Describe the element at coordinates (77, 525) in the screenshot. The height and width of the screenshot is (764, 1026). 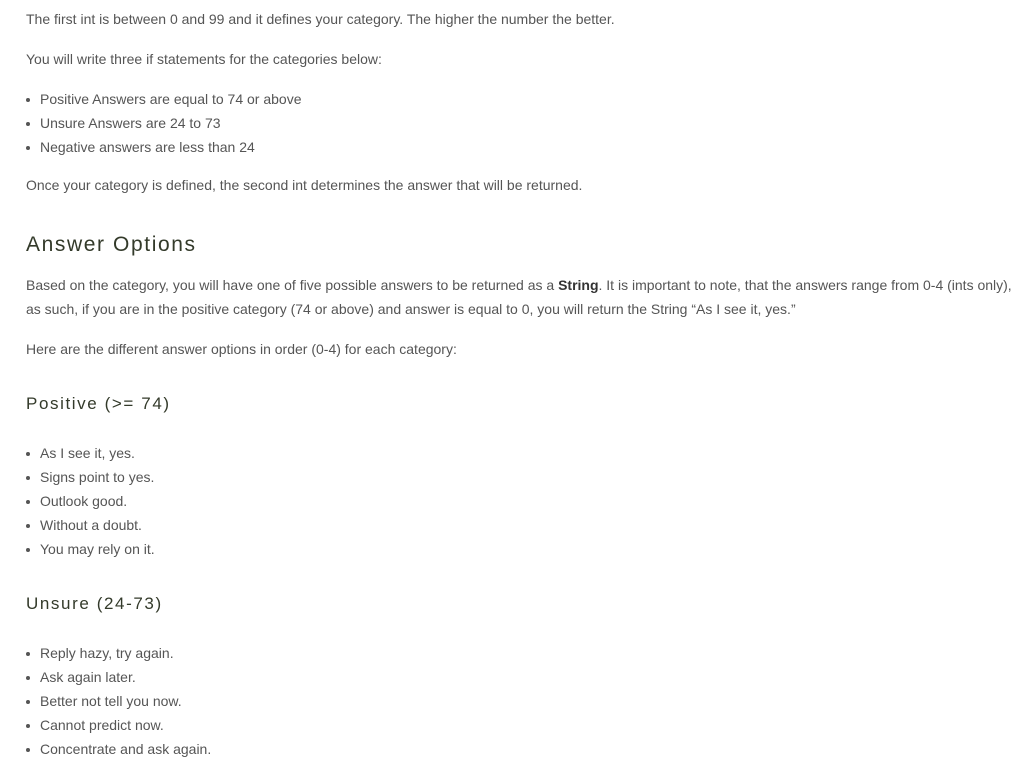
I see `list-item: Without a doubt.` at that location.